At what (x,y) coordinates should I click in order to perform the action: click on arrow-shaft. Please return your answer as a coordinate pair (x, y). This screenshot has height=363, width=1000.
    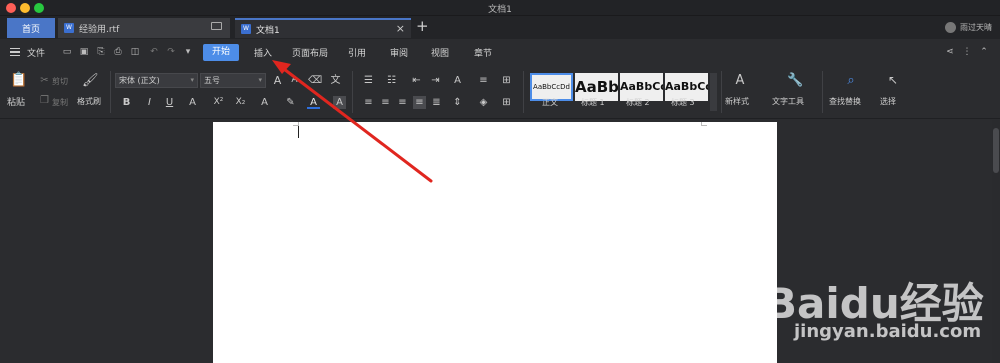
    Looking at the image, I should click on (355, 123).